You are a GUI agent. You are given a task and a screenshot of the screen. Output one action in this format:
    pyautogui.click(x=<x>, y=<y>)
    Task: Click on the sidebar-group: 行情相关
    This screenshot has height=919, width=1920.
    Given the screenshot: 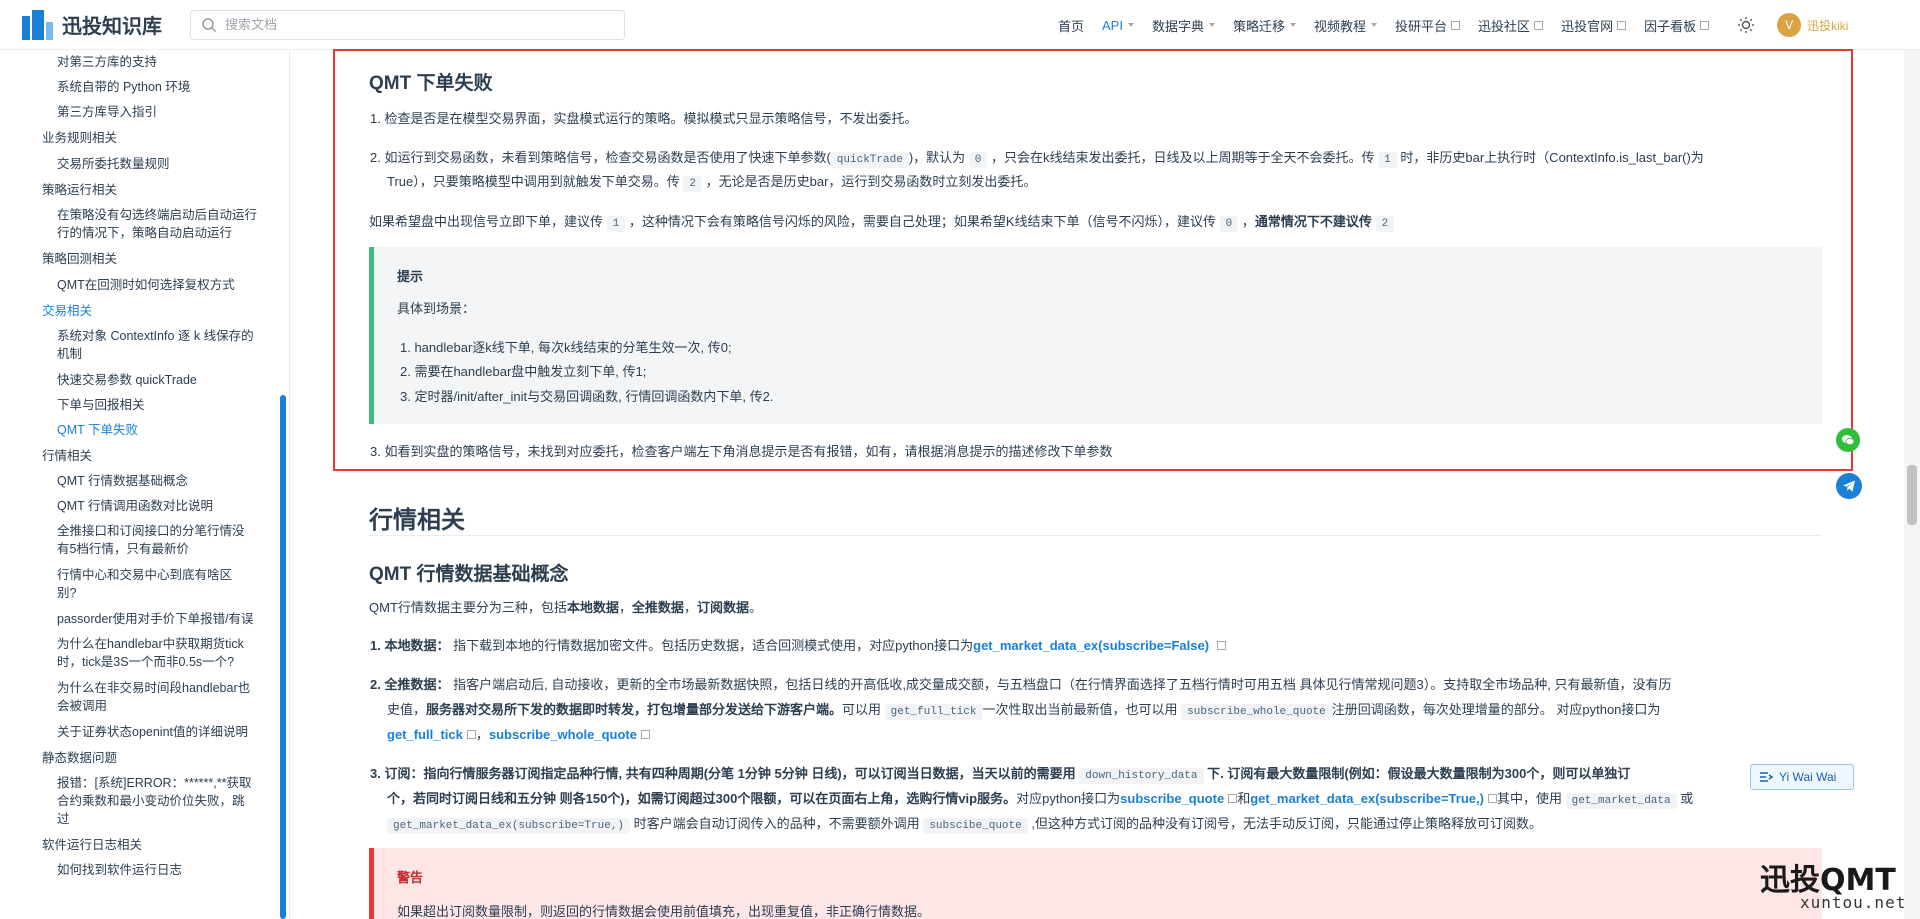 What is the action you would take?
    pyautogui.click(x=67, y=456)
    